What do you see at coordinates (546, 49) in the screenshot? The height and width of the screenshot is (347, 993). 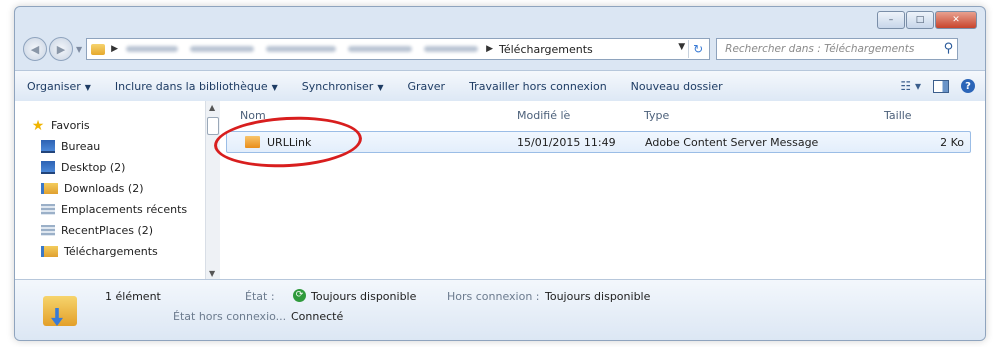 I see `breadcrumb-current: Téléchargements` at bounding box center [546, 49].